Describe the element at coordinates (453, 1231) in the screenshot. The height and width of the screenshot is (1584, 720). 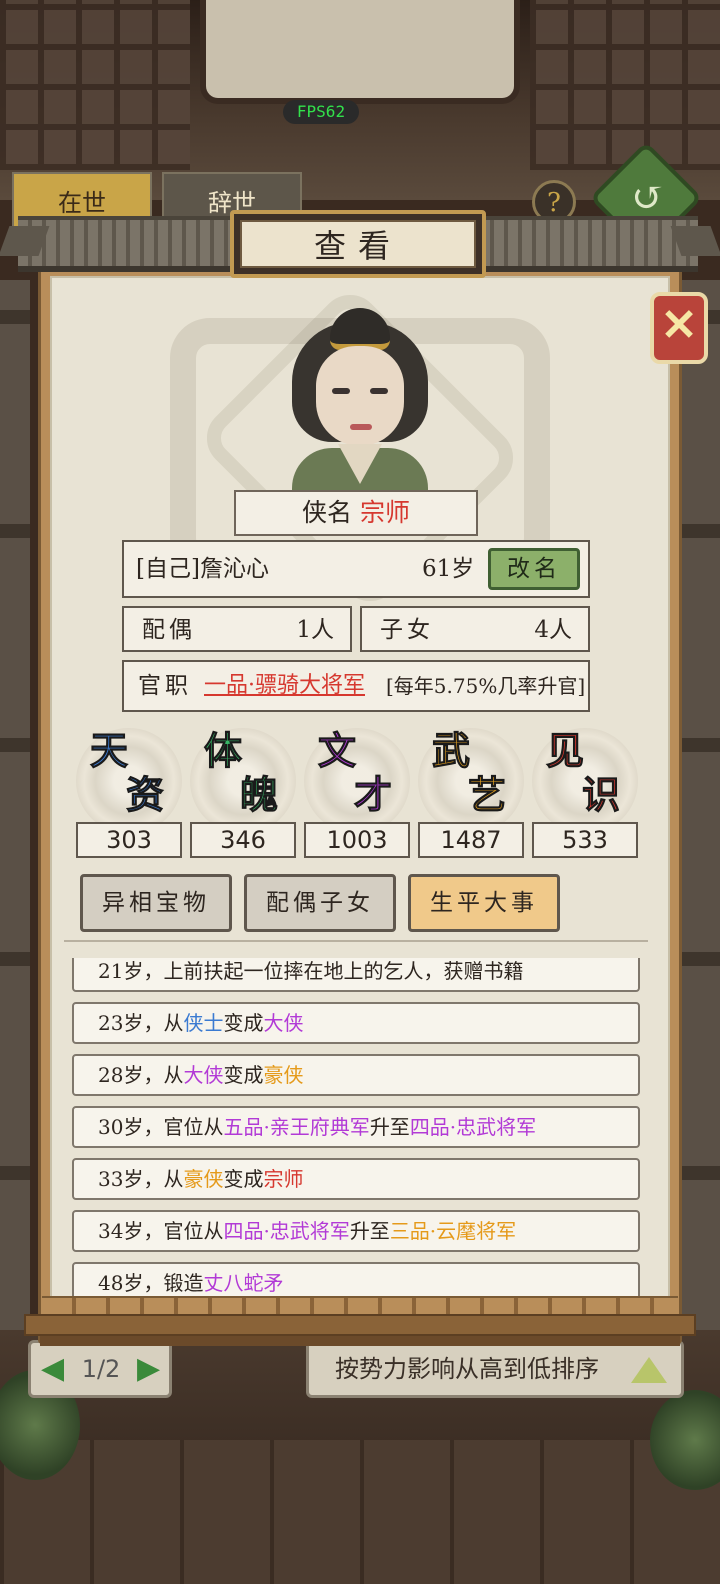
I see `event-highlight: 三品·云麾将军` at that location.